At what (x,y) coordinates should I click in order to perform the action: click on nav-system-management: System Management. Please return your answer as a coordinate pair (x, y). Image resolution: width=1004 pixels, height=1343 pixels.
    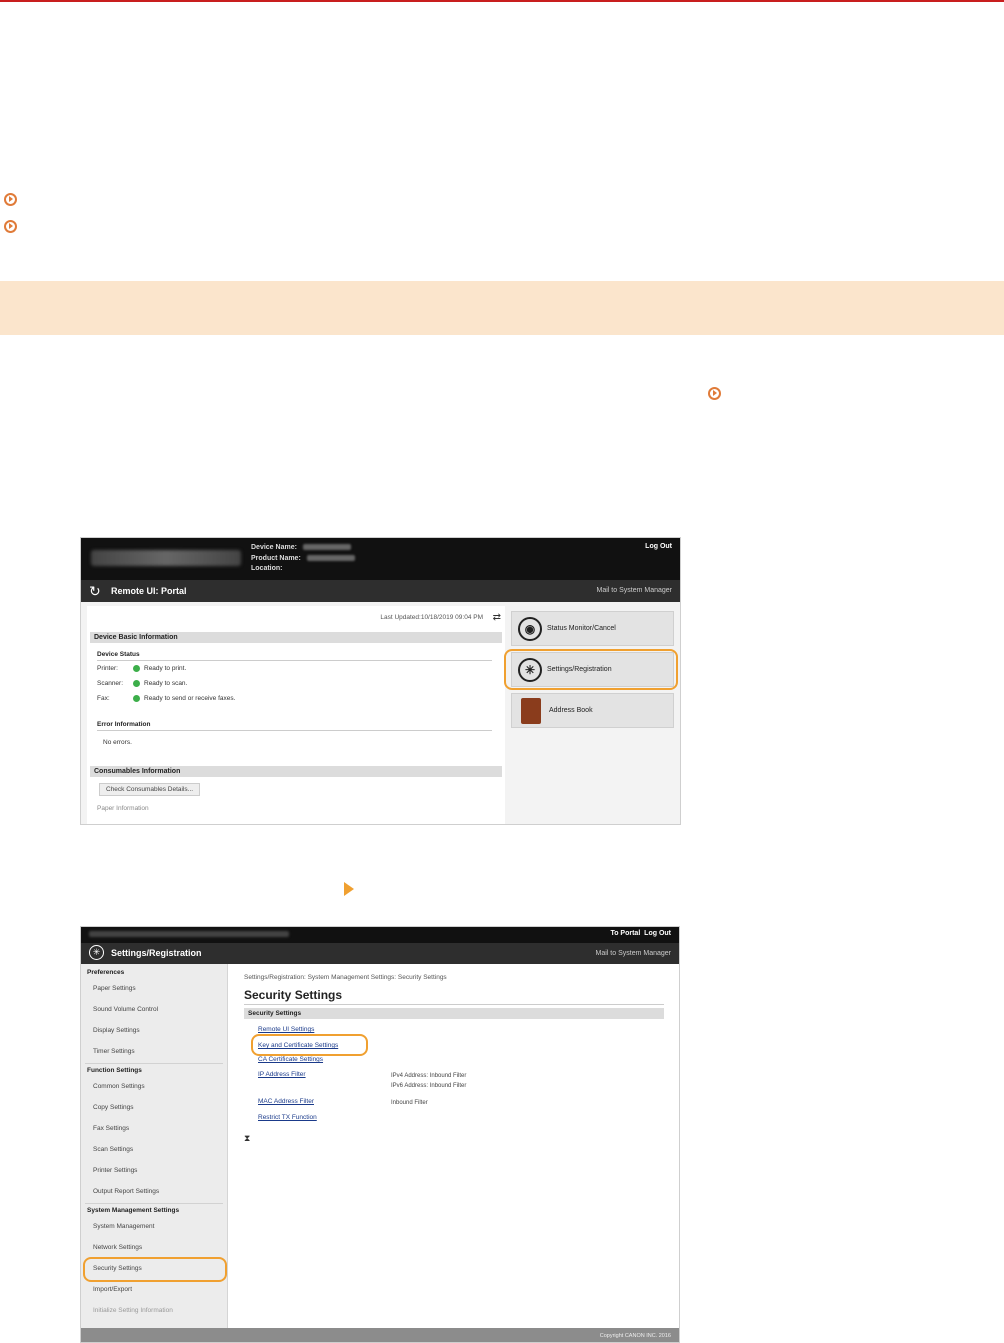
    Looking at the image, I should click on (123, 1226).